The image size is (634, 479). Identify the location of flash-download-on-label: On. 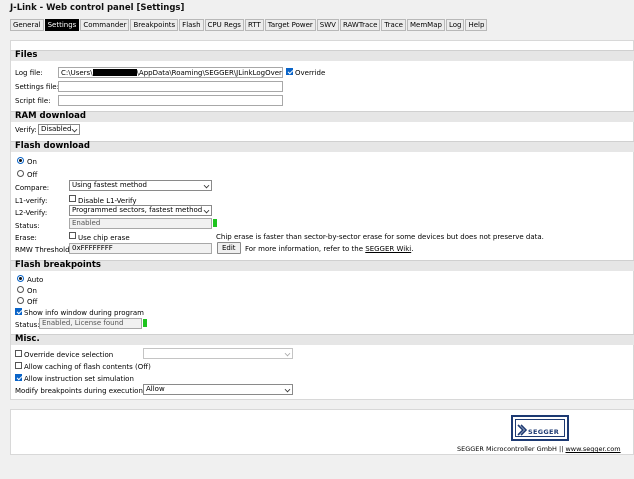
(32, 162).